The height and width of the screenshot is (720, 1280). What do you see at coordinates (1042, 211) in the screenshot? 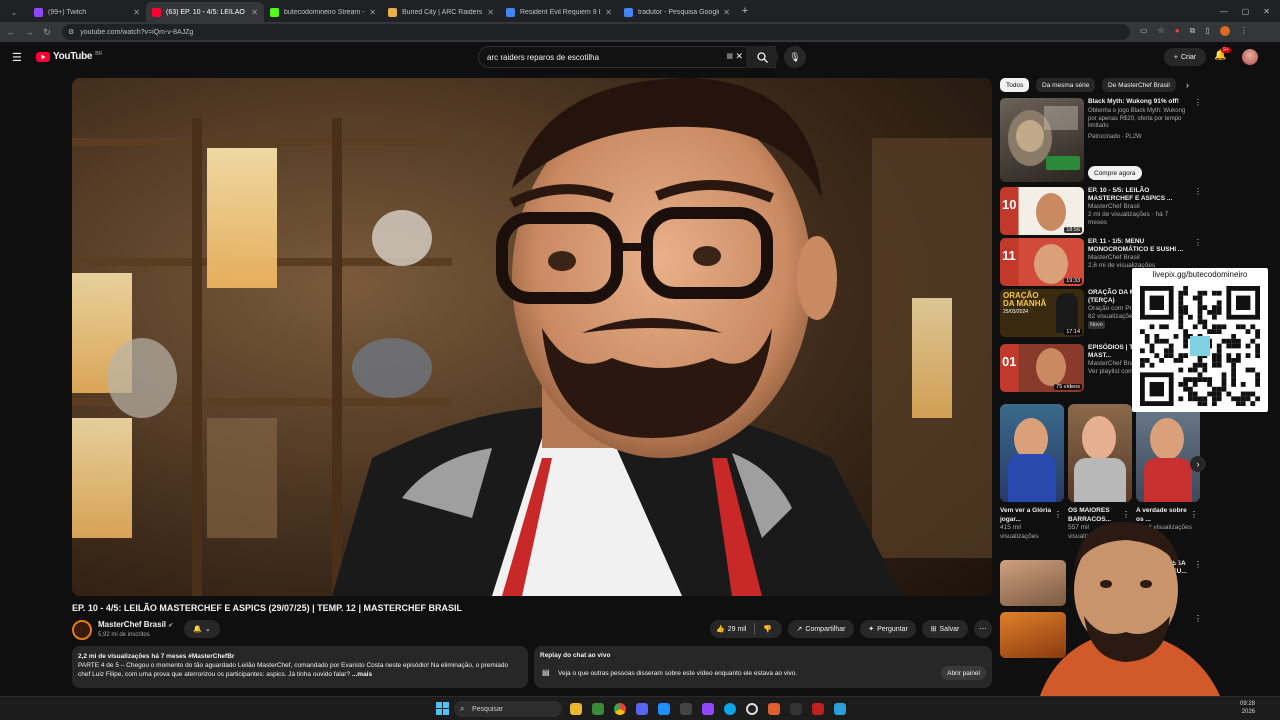
I see `video-thumbnail: 10 18:56` at bounding box center [1042, 211].